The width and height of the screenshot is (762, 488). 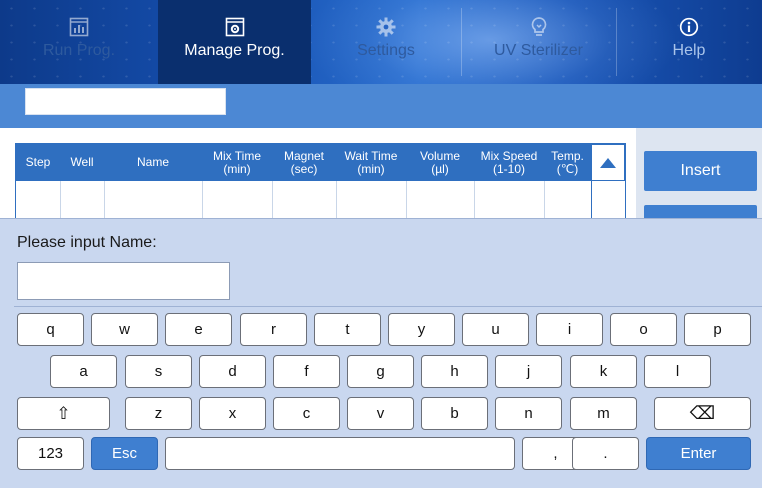 What do you see at coordinates (454, 371) in the screenshot?
I see `key-h: h` at bounding box center [454, 371].